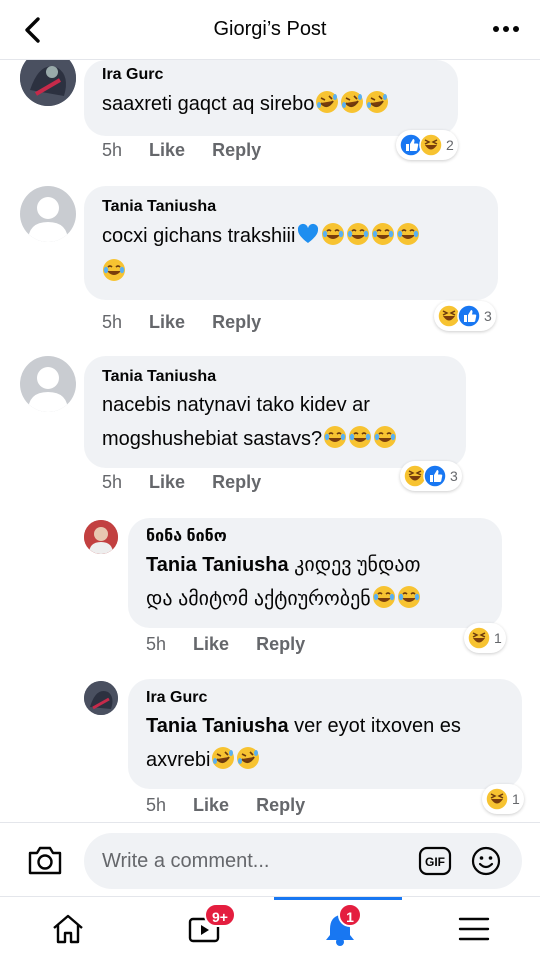 This screenshot has width=540, height=960. What do you see at coordinates (270, 928) in the screenshot?
I see `bottom-tab-bar: 9+ 1` at bounding box center [270, 928].